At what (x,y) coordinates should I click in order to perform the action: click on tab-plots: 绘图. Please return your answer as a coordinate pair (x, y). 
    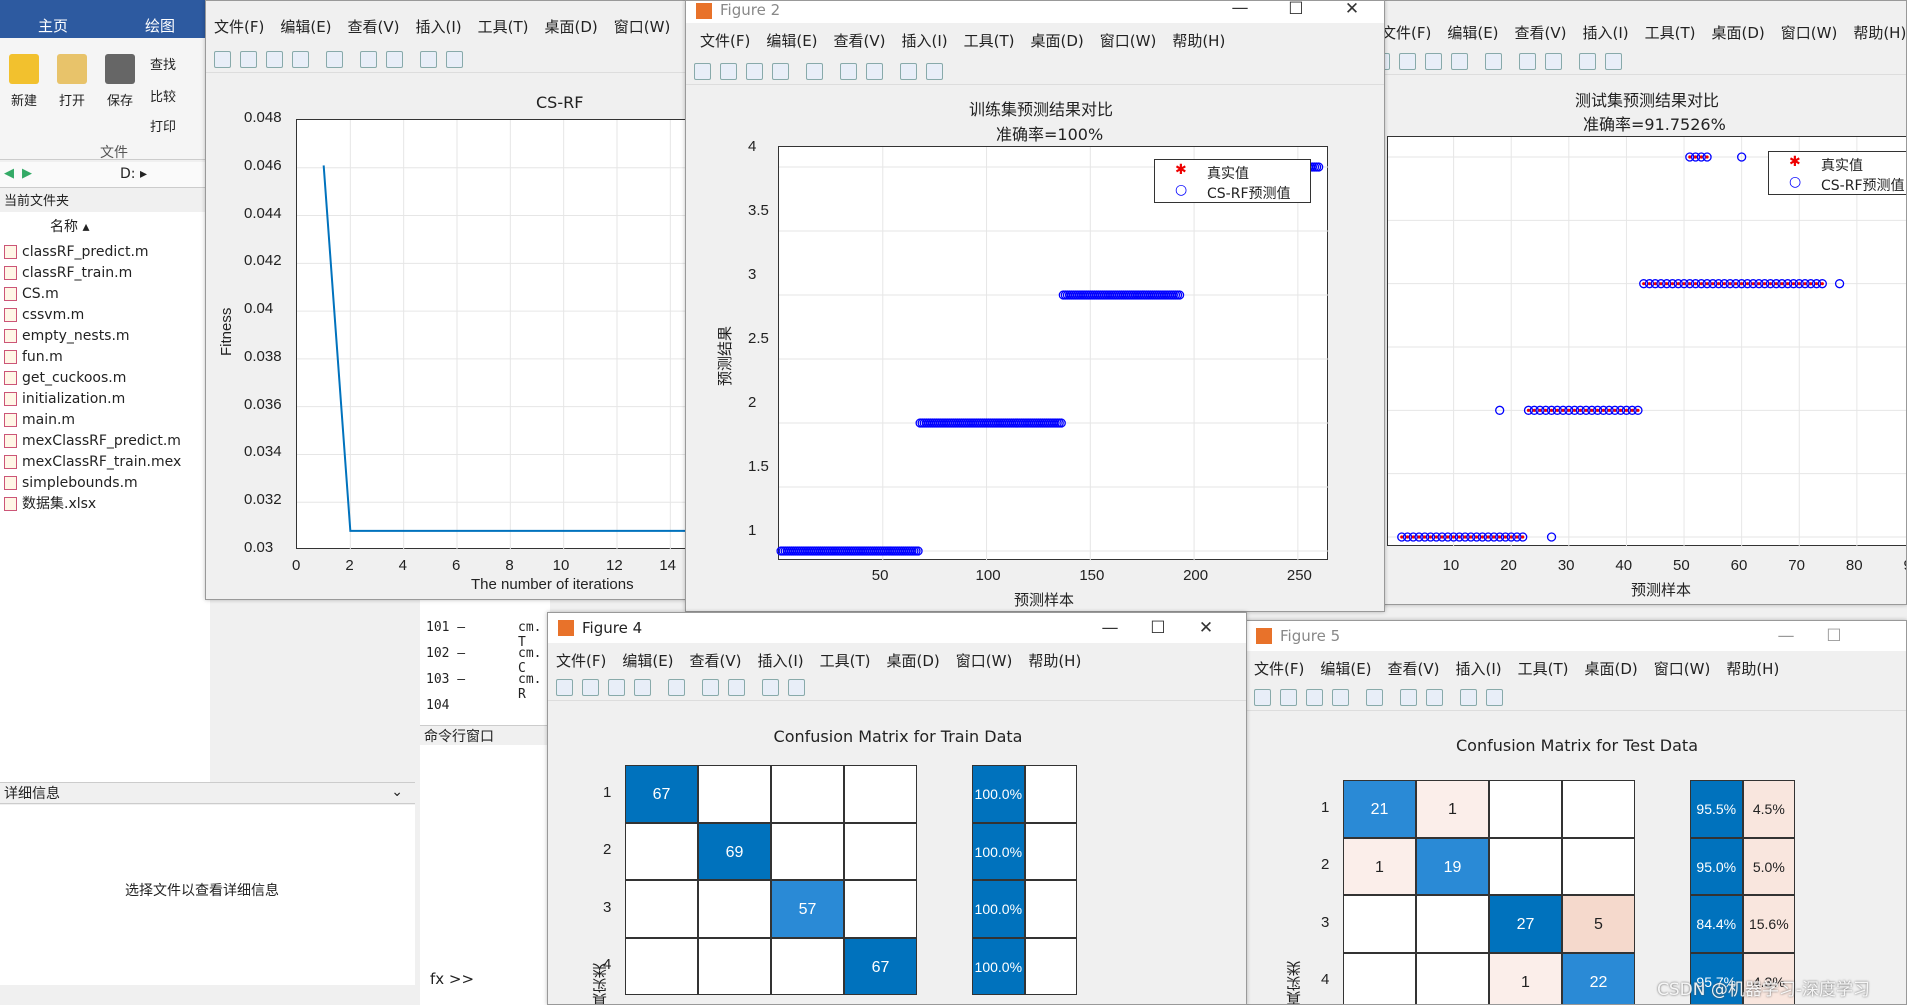
    Looking at the image, I should click on (160, 26).